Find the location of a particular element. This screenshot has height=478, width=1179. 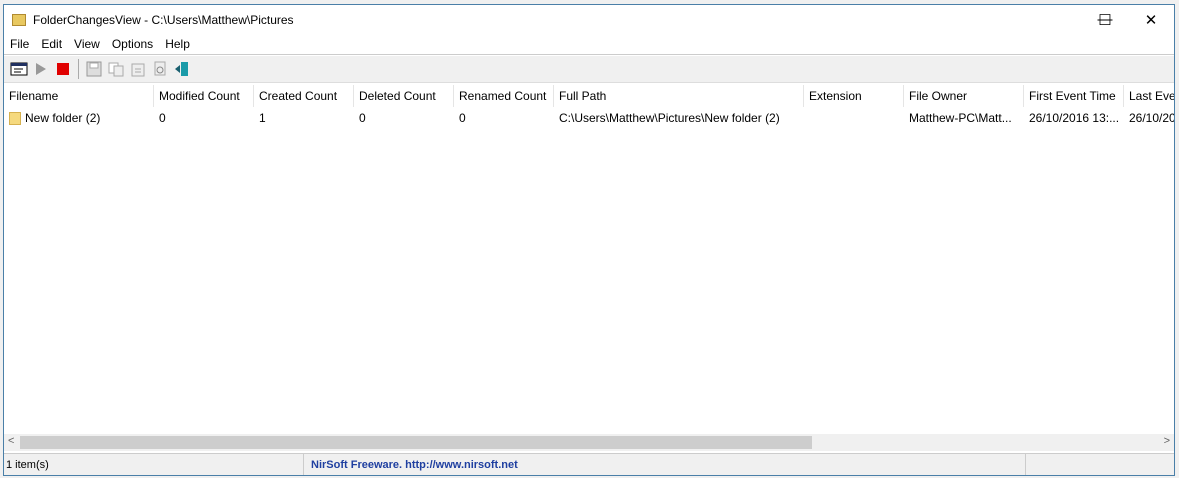

cell-renamed-count: 0 is located at coordinates (462, 118).